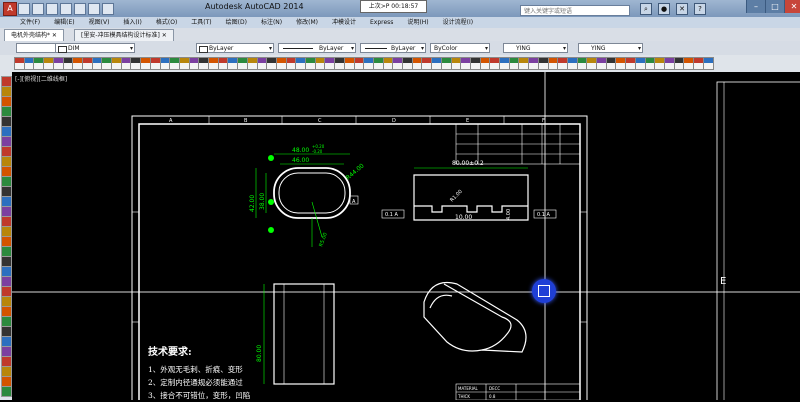  Describe the element at coordinates (393, 6) in the screenshot. I see `timer-popup: 上次>P 00:18:57` at that location.